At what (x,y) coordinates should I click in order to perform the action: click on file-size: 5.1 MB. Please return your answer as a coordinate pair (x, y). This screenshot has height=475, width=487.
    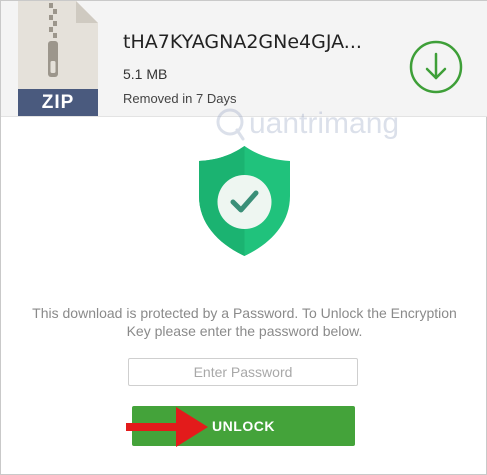
    Looking at the image, I should click on (145, 74).